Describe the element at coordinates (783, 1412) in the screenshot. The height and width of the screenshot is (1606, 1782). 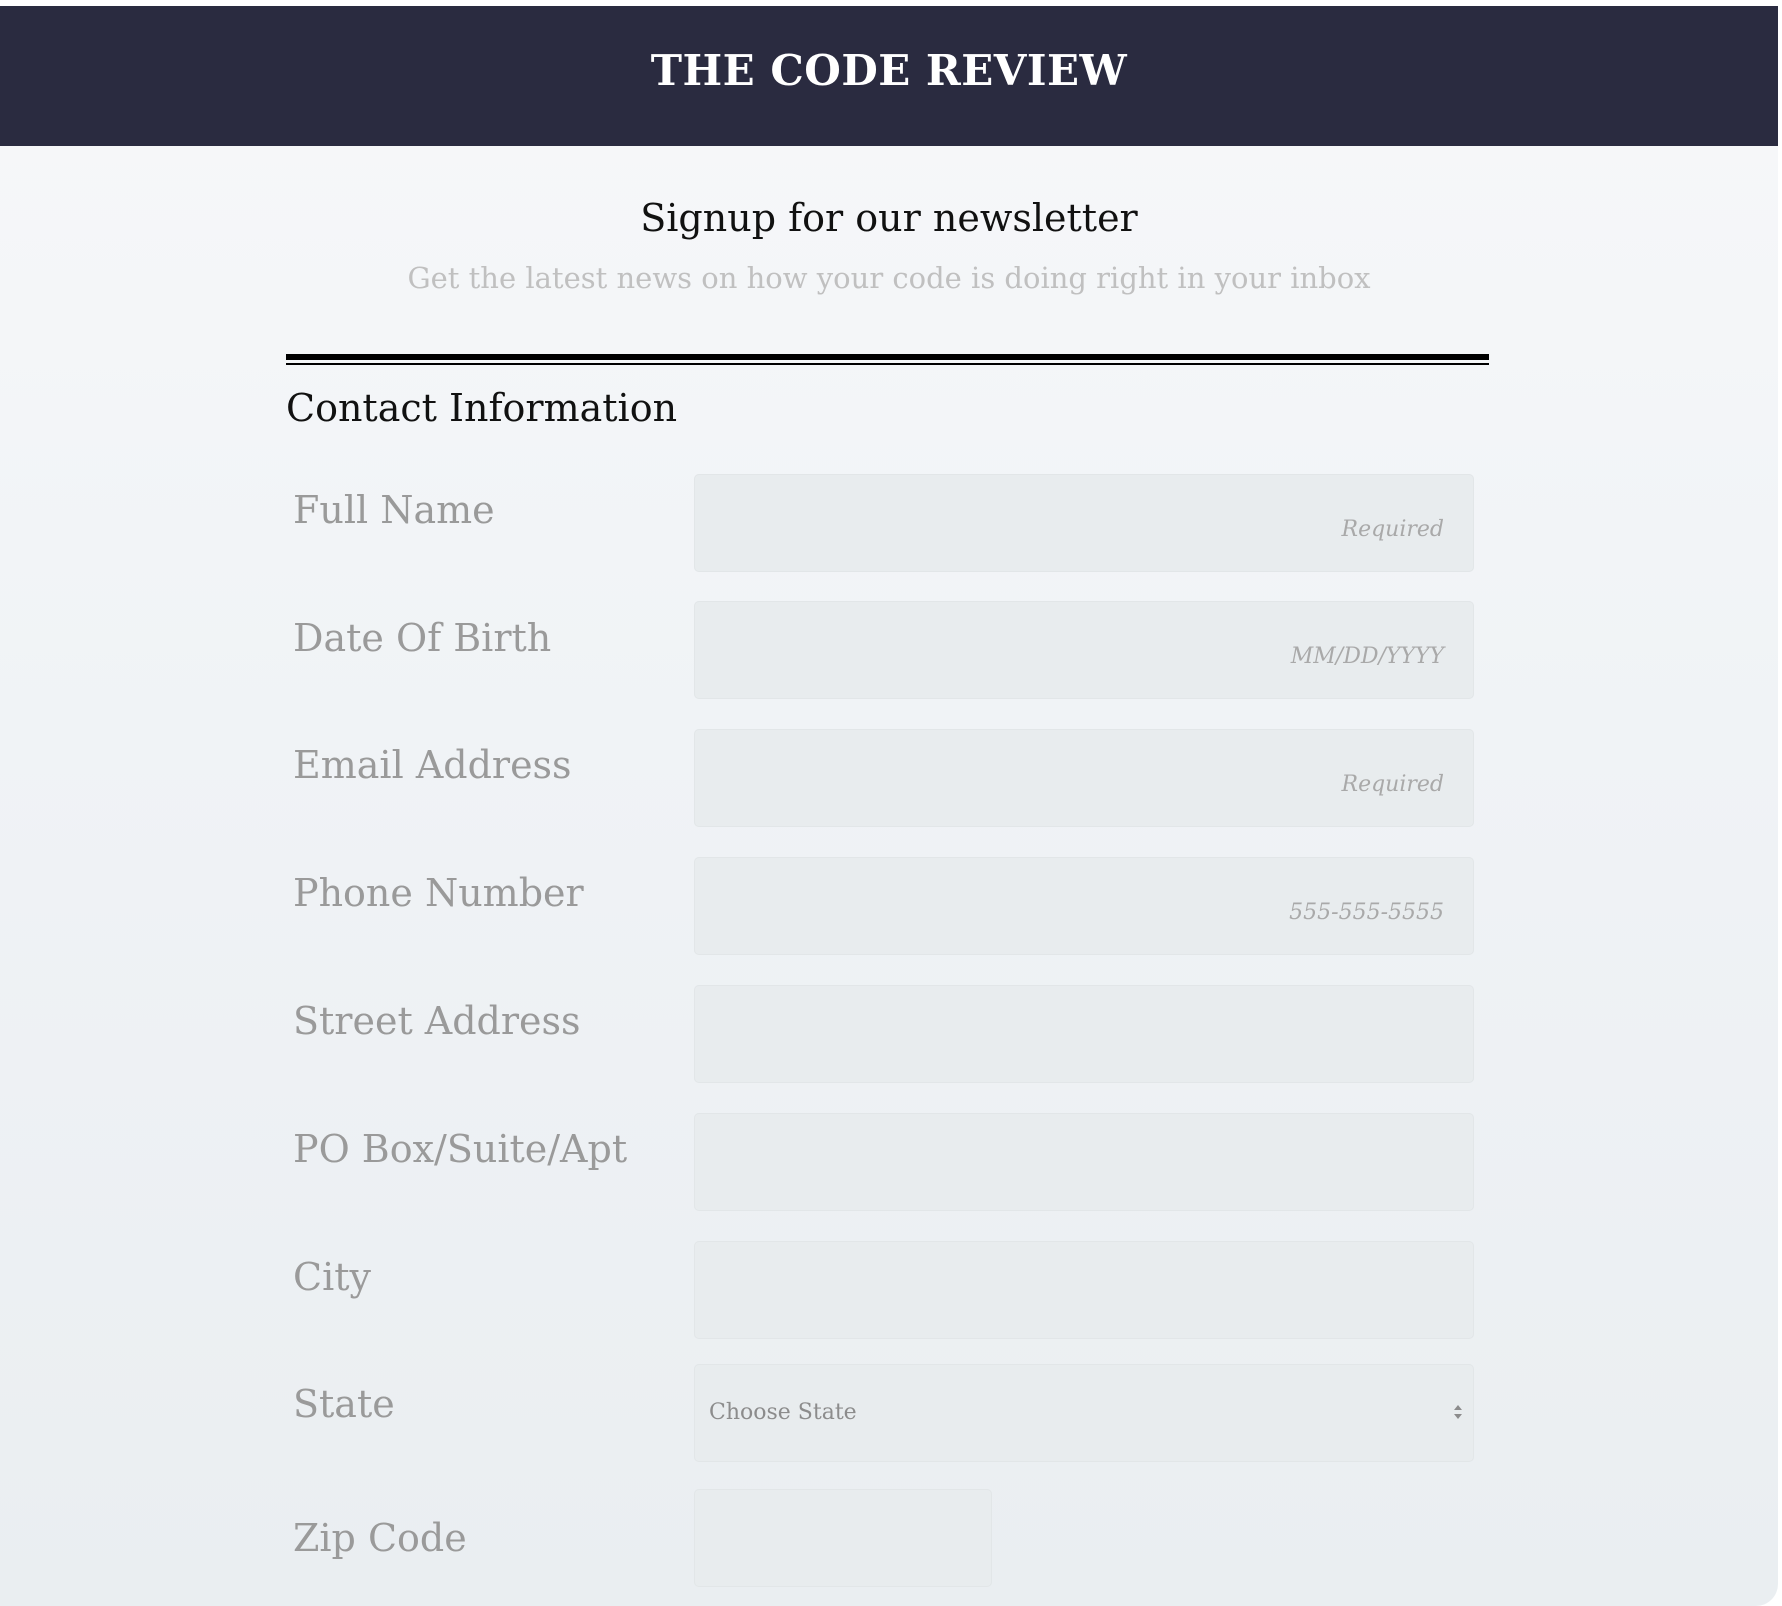
I see `state-selected-value: Choose State` at that location.